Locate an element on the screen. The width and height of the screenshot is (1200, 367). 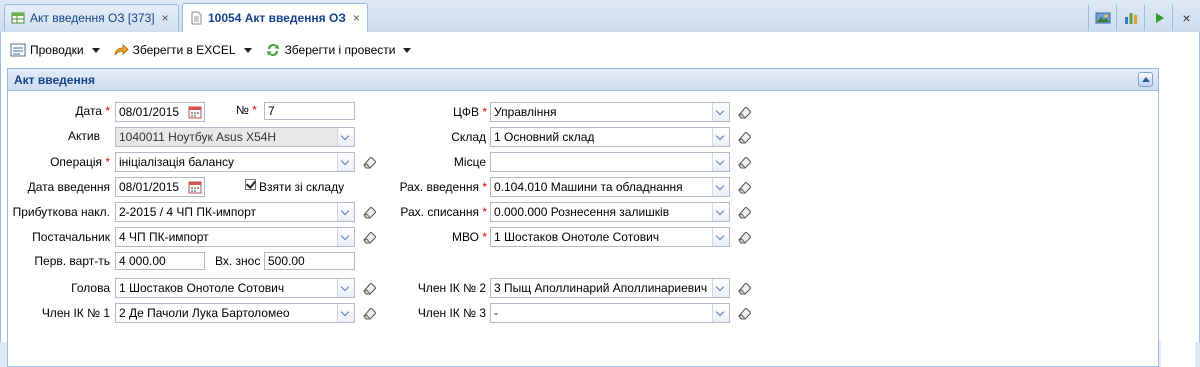
number-field: 7 is located at coordinates (309, 111).